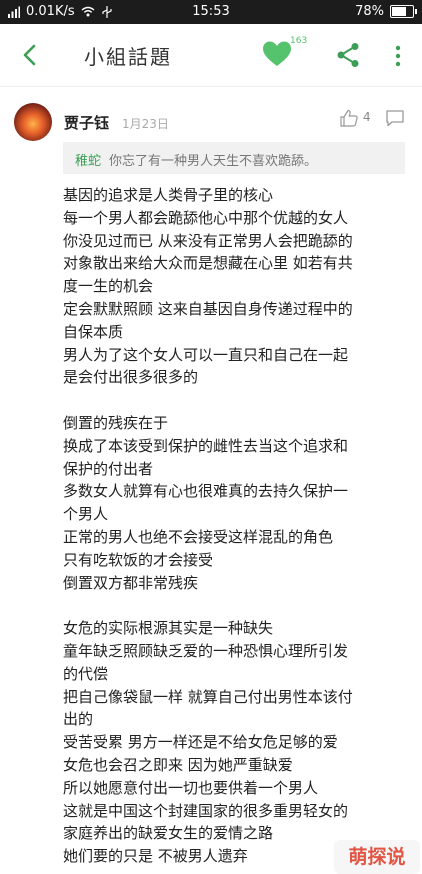  What do you see at coordinates (108, 468) in the screenshot?
I see `post-line: 保护的付出者` at bounding box center [108, 468].